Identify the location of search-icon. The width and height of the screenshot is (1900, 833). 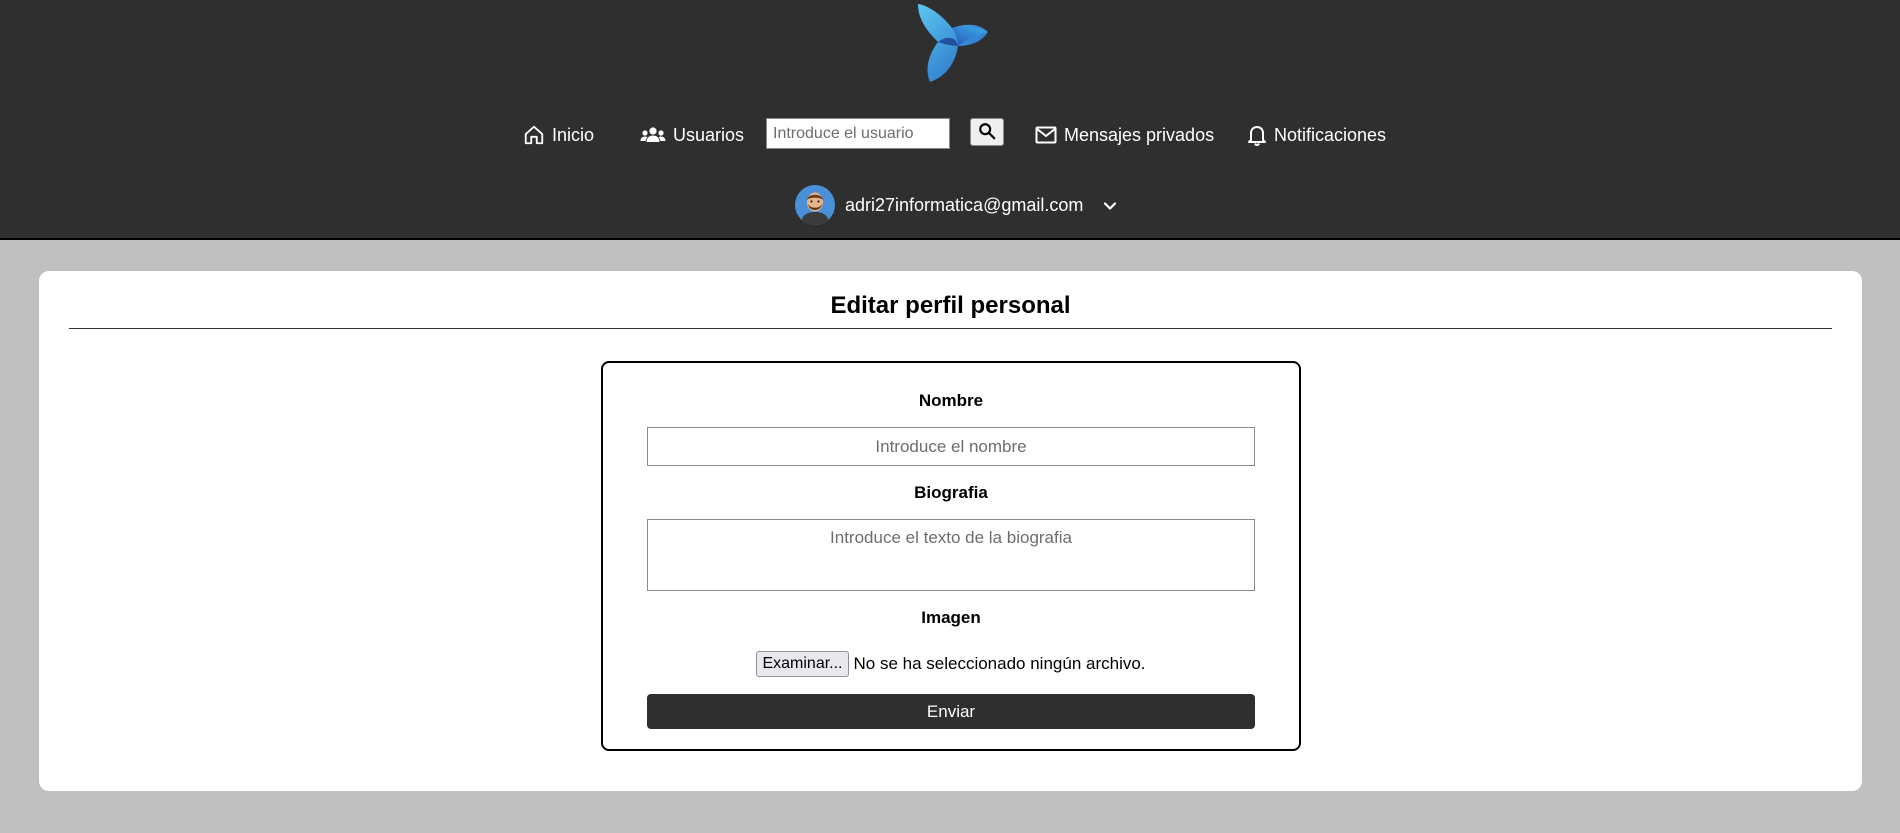
(987, 132).